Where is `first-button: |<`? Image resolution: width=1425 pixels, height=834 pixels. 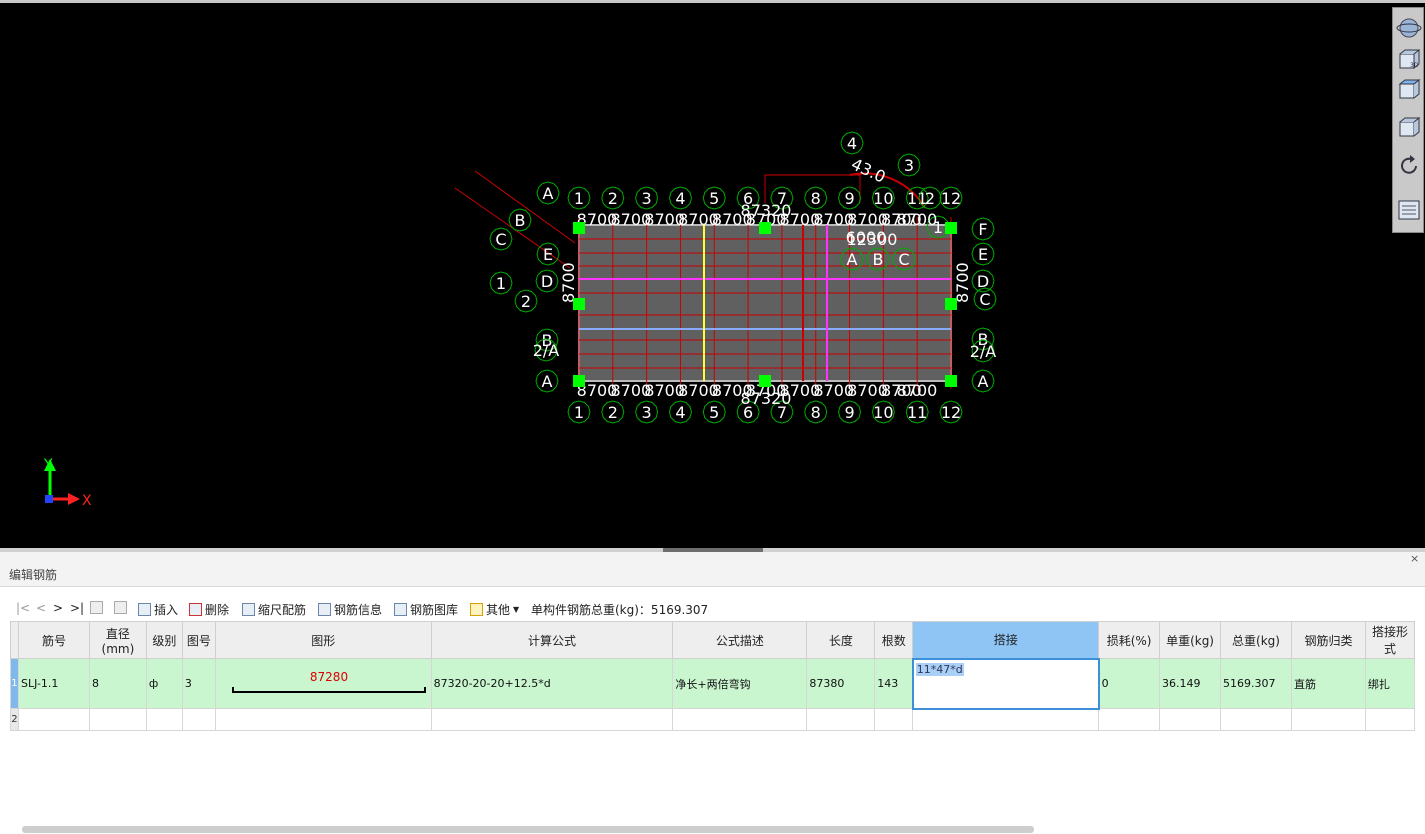 first-button: |< is located at coordinates (23, 608).